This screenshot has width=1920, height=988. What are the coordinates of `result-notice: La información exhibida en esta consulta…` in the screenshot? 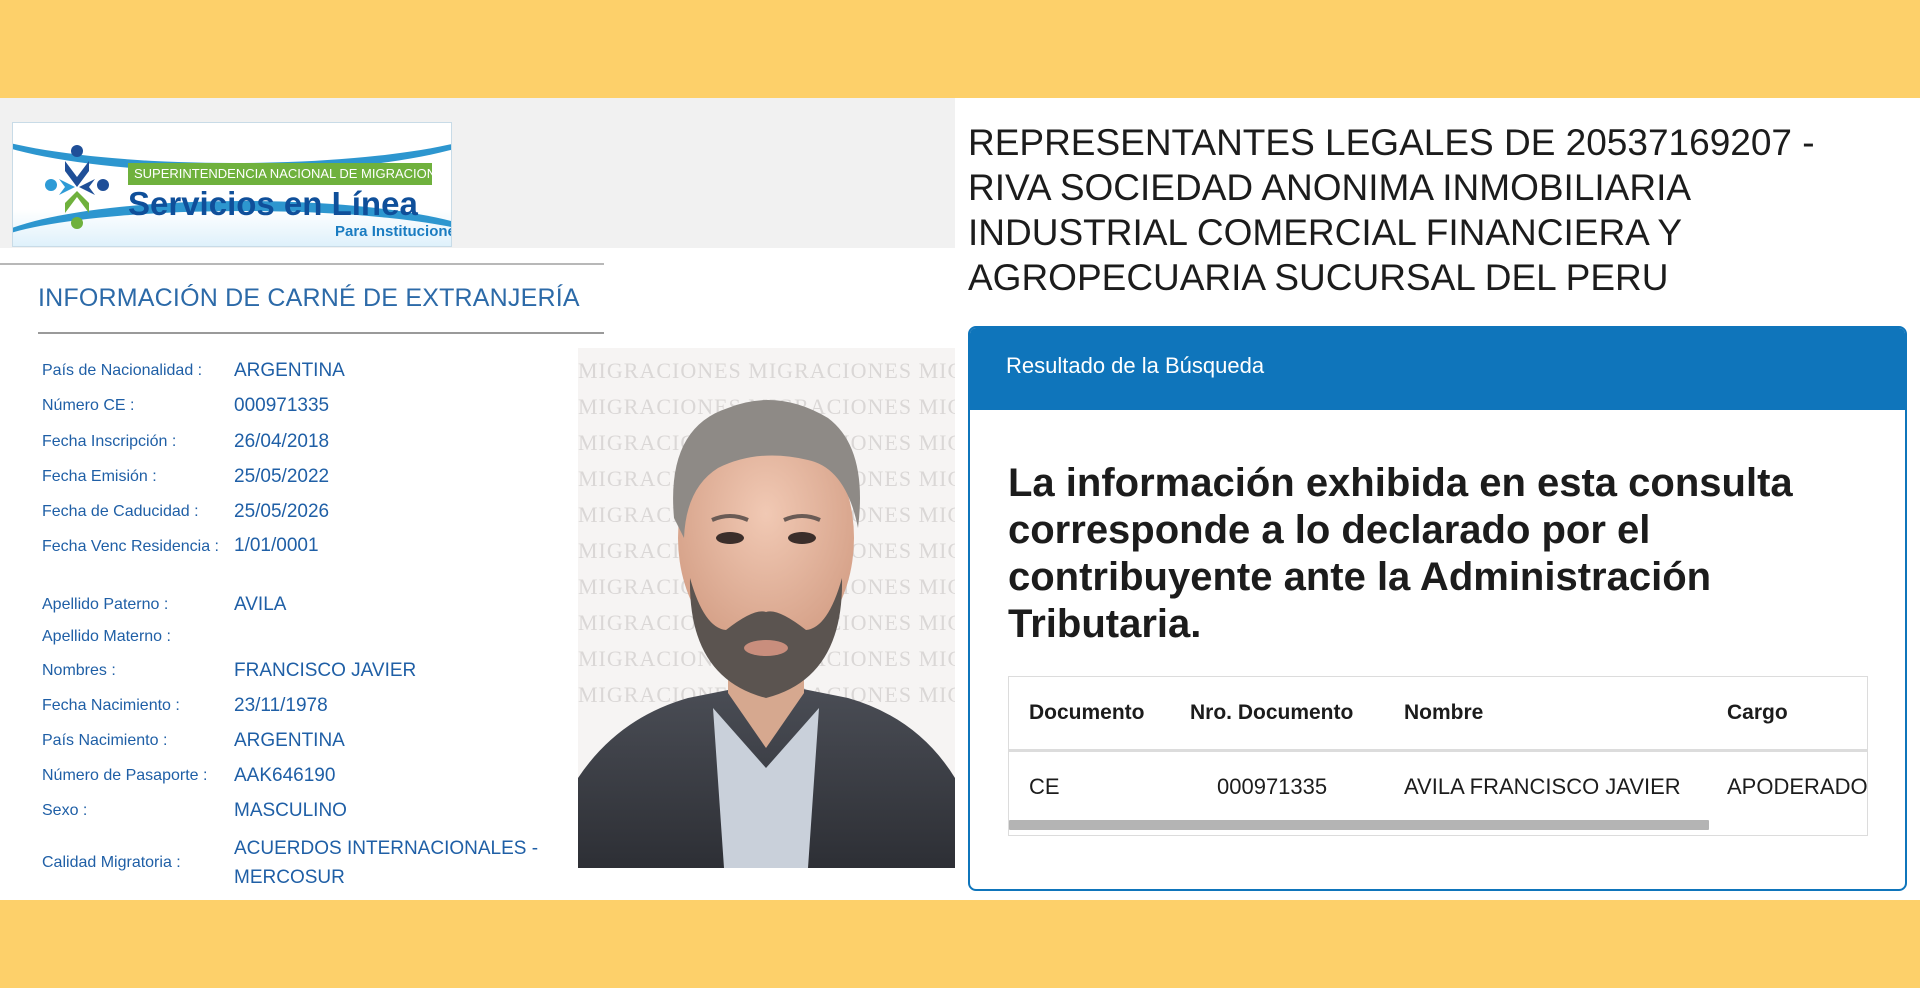 It's located at (1400, 553).